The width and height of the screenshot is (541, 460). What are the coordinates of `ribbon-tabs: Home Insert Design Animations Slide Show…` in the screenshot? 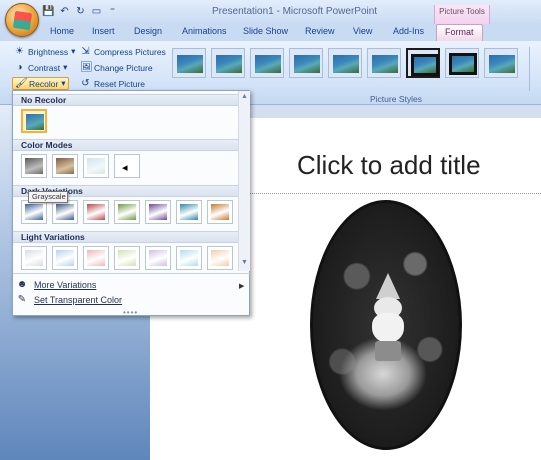 It's located at (270, 32).